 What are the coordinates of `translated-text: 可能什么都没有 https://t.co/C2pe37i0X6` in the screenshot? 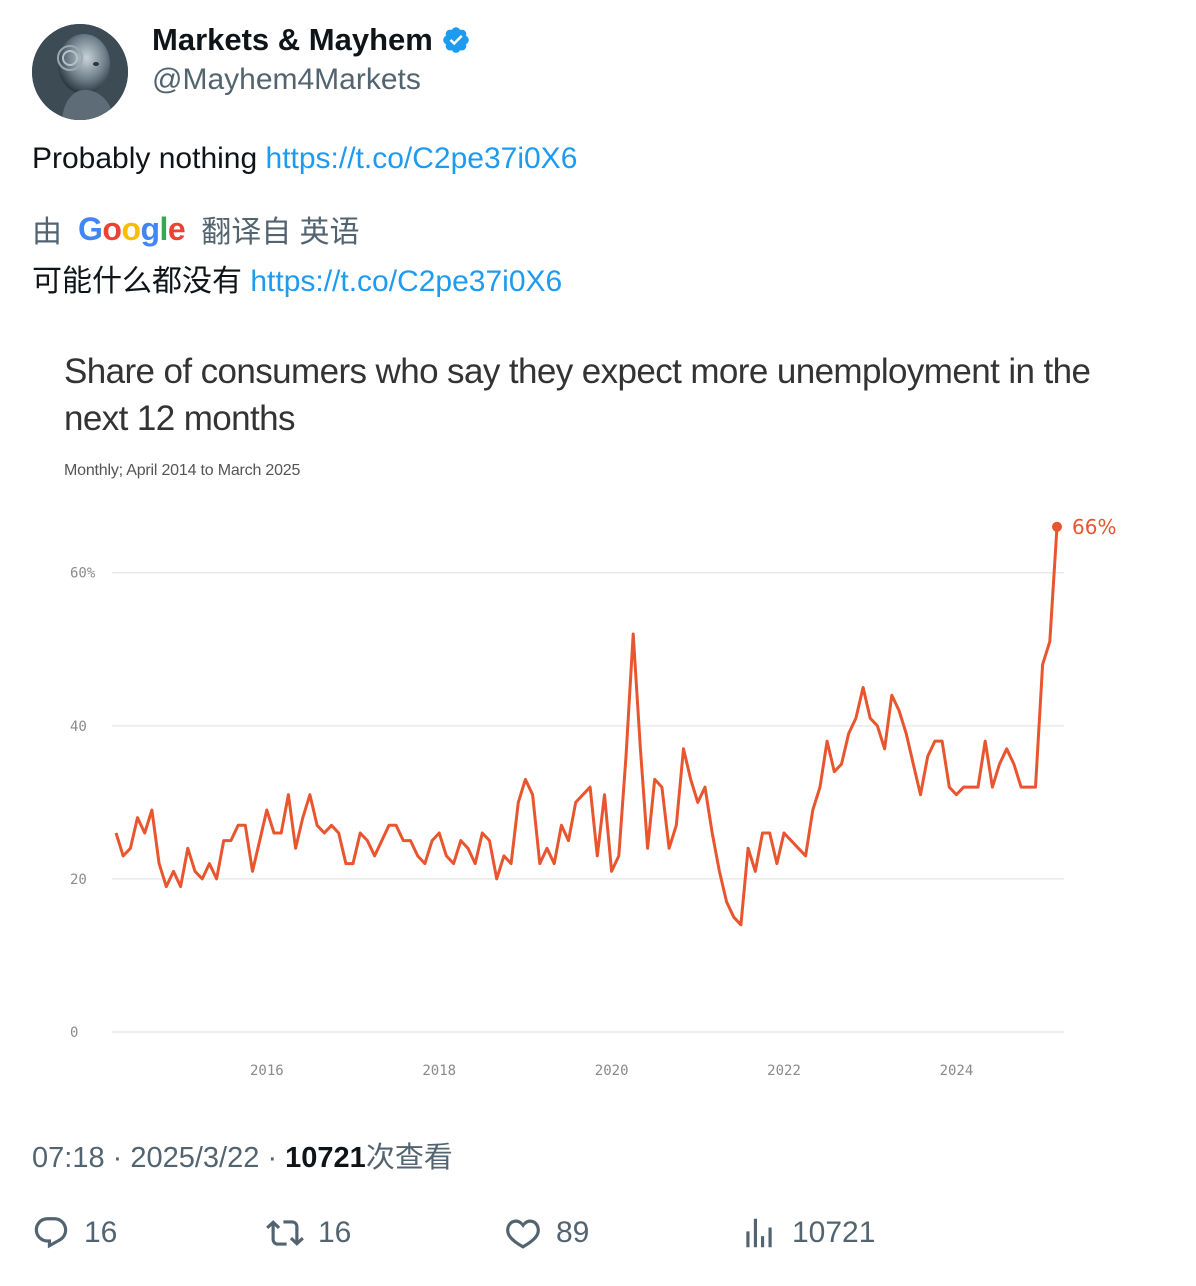 It's located at (297, 278).